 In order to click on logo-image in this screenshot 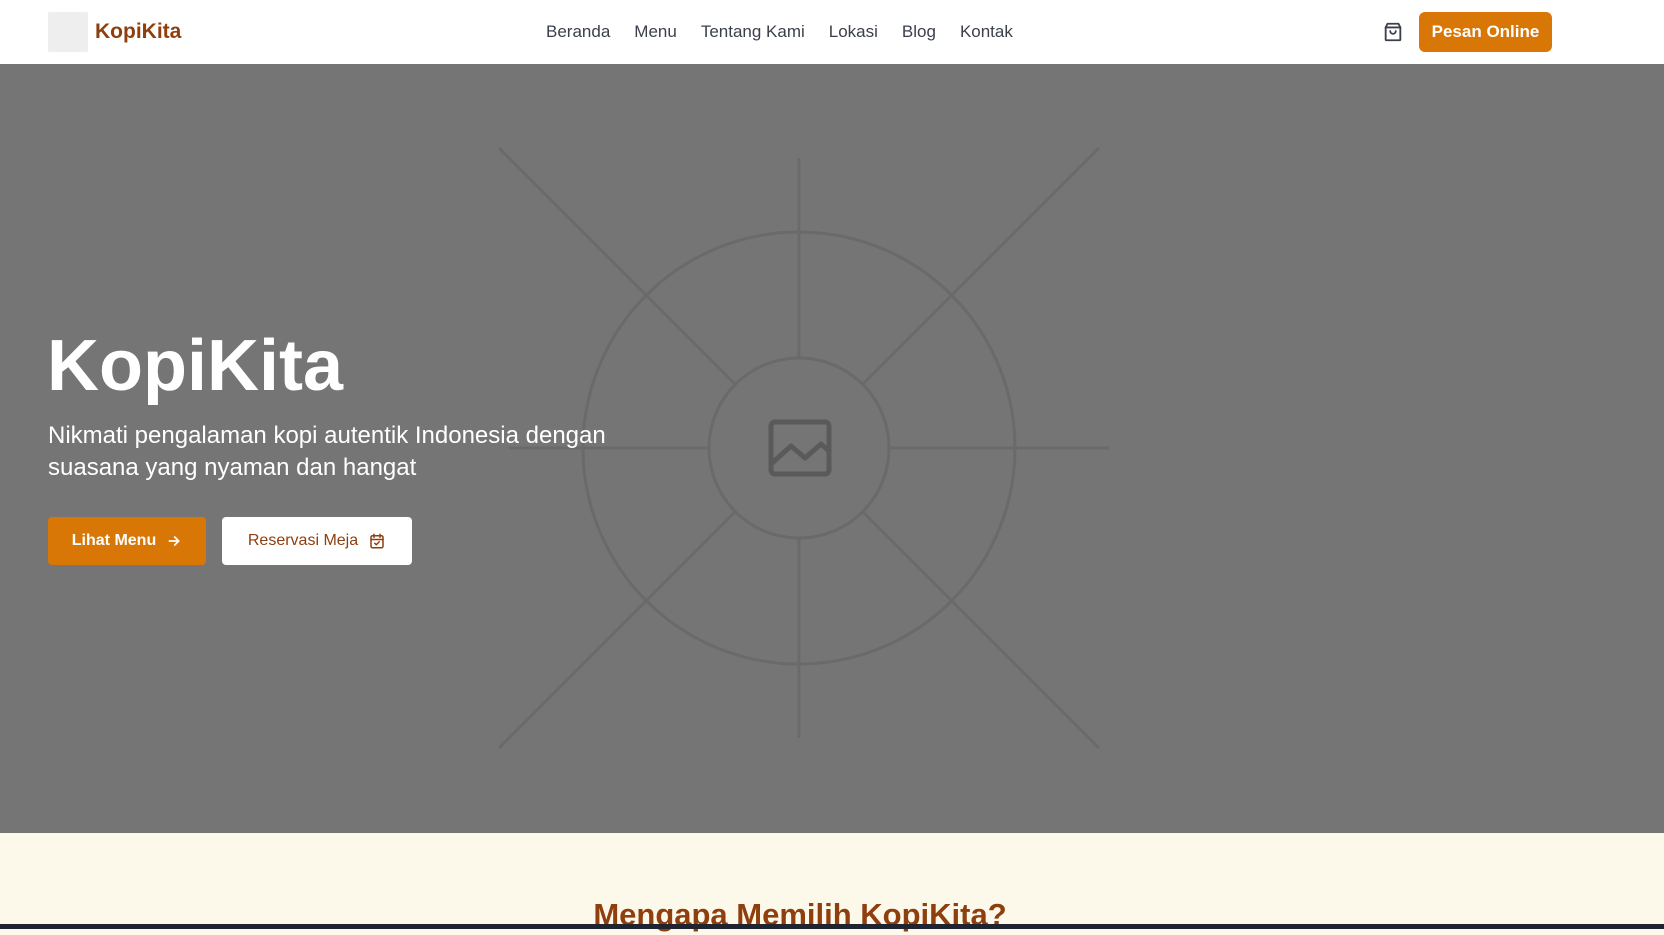, I will do `click(68, 32)`.